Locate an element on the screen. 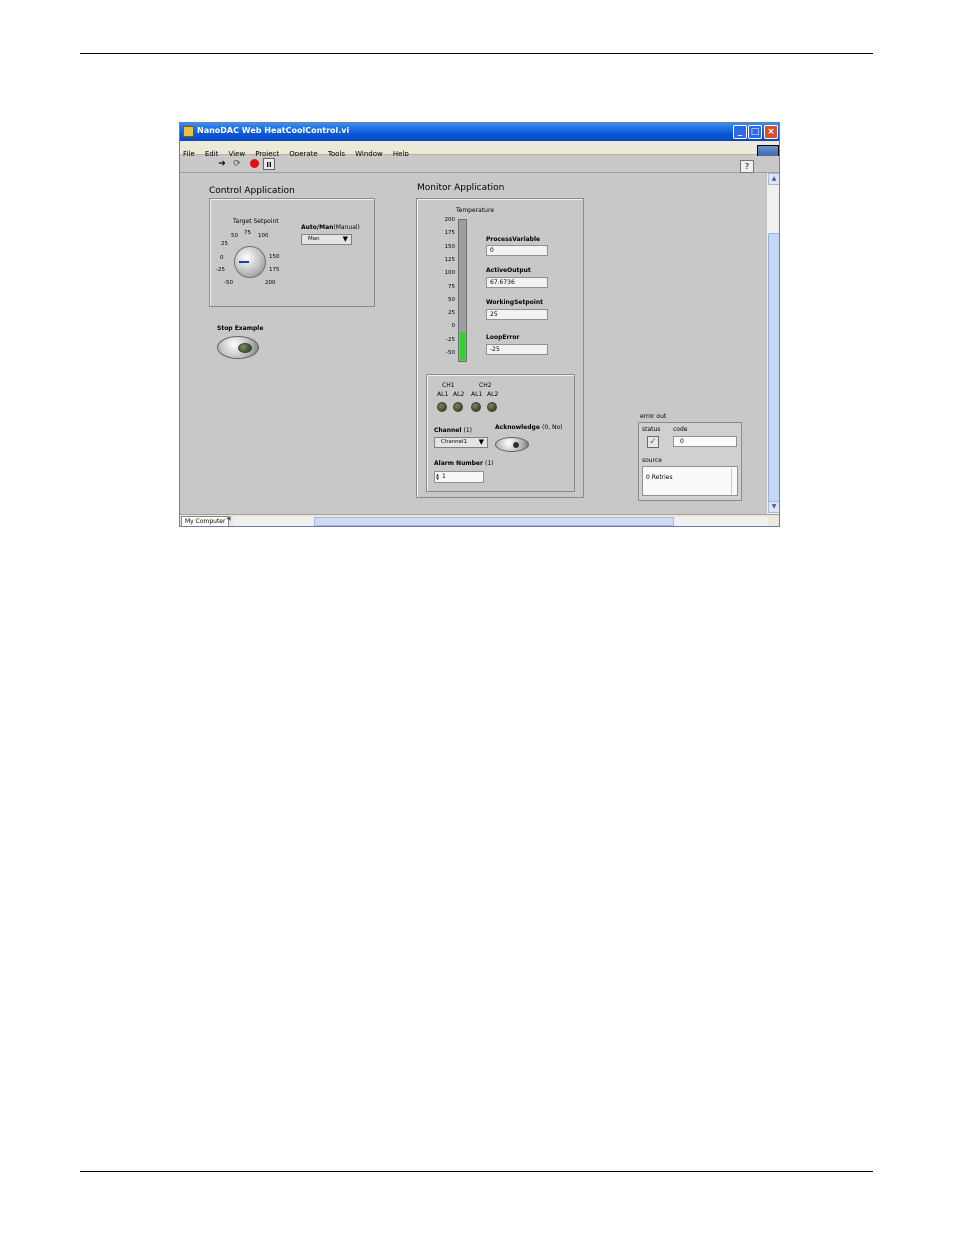  acknowledge-label: Acknowledge (0, No) is located at coordinates (529, 427).